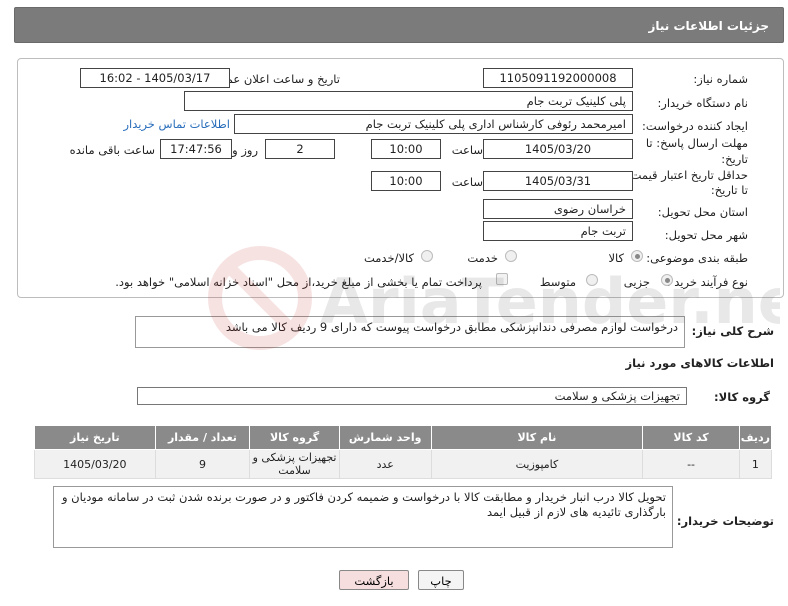  Describe the element at coordinates (300, 149) in the screenshot. I see `days-remaining-field: 2` at that location.